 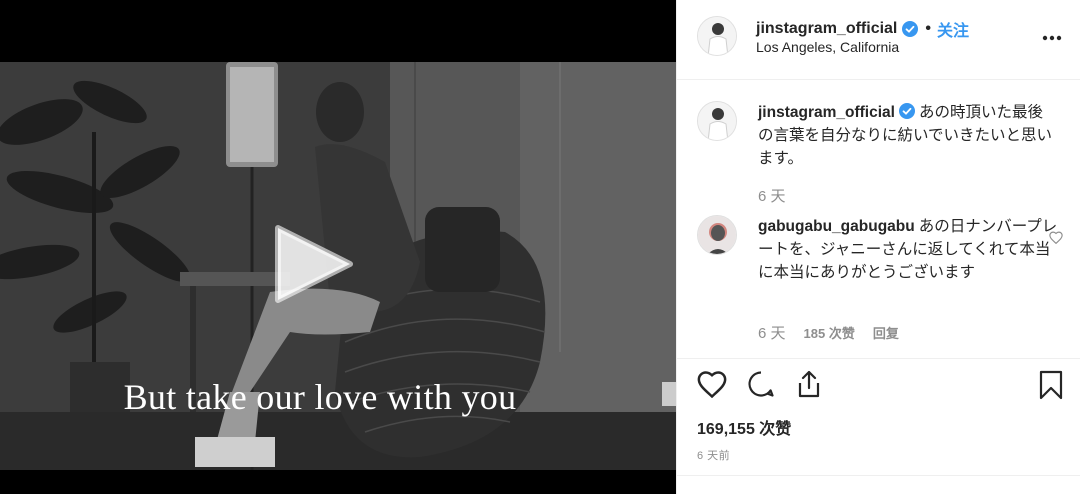 I want to click on video-caption: But take our love with you, so click(x=320, y=397).